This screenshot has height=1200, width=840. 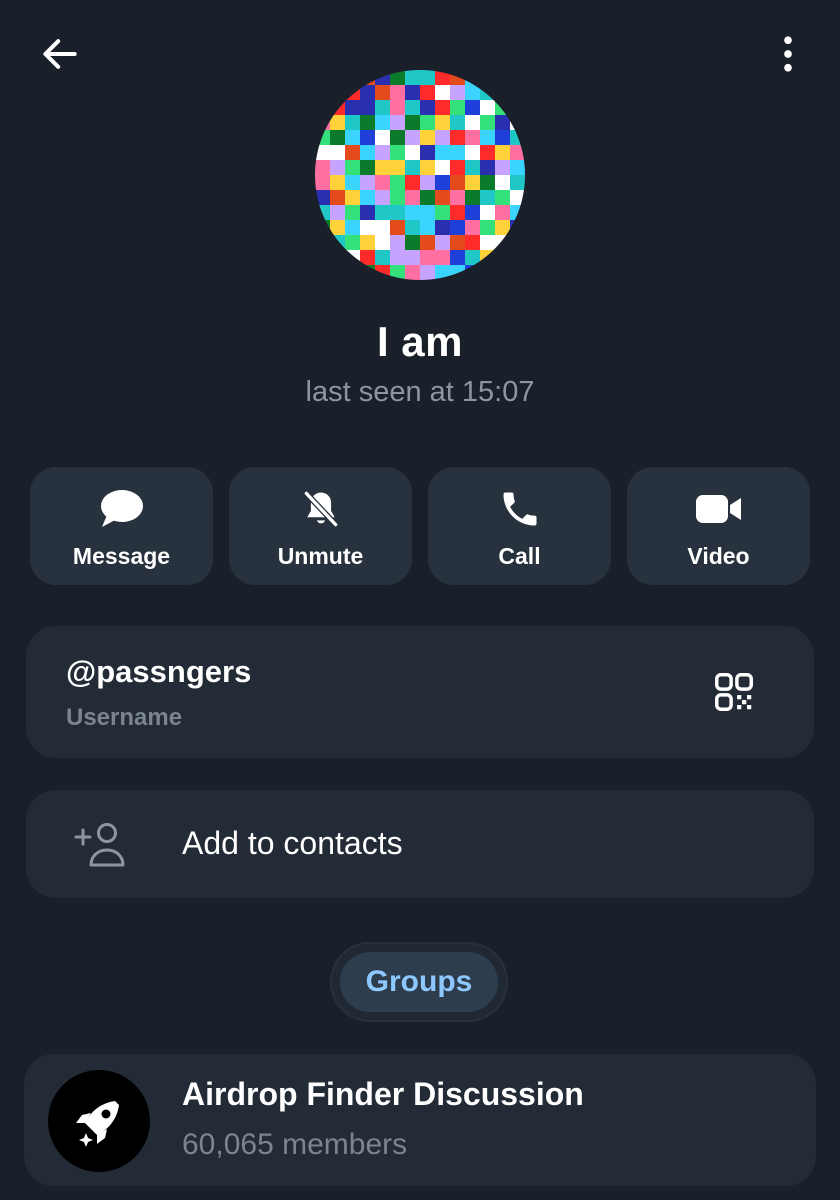 I want to click on chat-bubble-icon, so click(x=121, y=508).